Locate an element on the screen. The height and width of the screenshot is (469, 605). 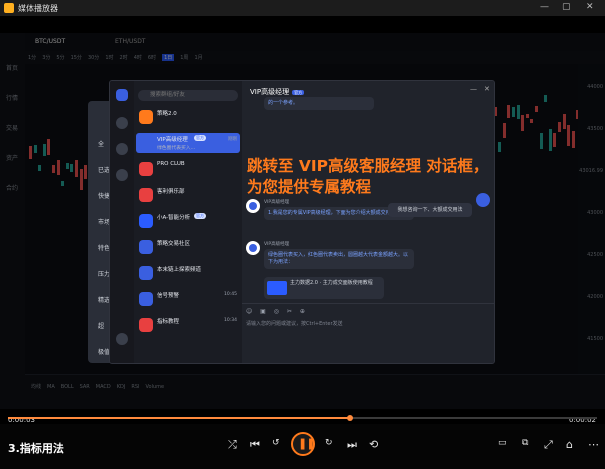
conversation-item: 客利俱乐部 is located at coordinates (188, 195).